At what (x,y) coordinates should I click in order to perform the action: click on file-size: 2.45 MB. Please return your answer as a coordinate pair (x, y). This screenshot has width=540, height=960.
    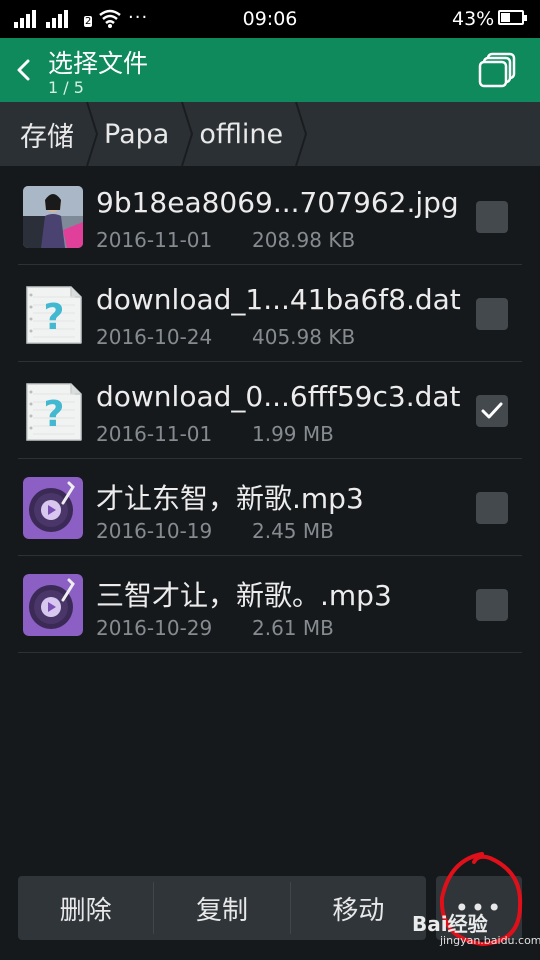
    Looking at the image, I should click on (293, 531).